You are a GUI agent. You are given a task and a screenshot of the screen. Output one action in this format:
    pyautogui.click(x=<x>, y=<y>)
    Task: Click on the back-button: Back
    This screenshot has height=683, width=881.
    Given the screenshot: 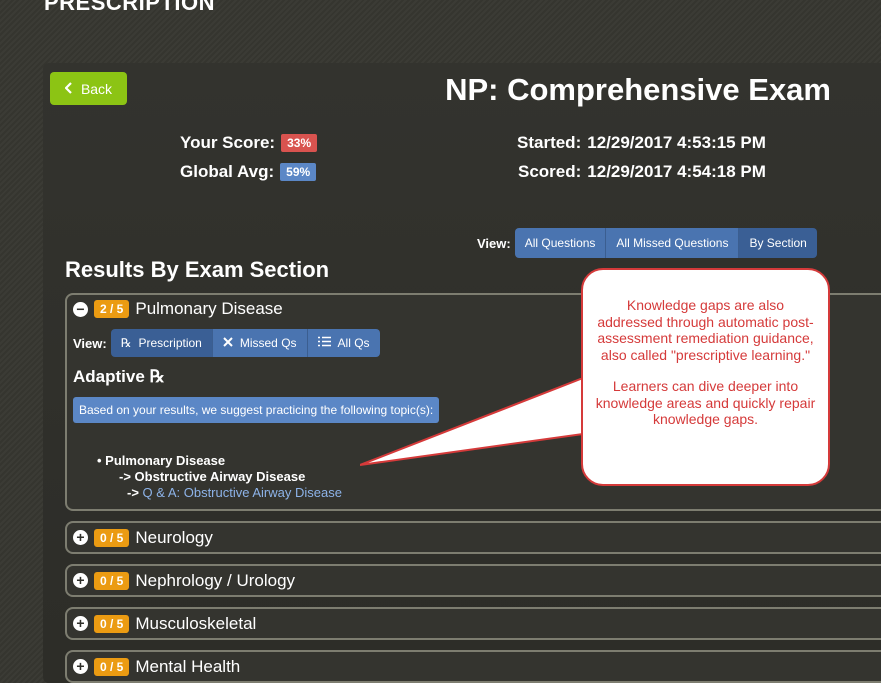 What is the action you would take?
    pyautogui.click(x=88, y=88)
    